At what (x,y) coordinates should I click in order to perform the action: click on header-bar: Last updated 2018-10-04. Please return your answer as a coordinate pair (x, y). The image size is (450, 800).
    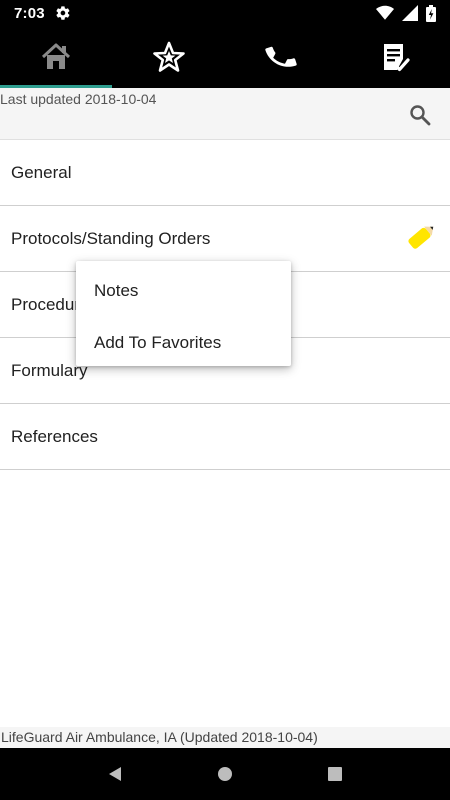
    Looking at the image, I should click on (225, 114).